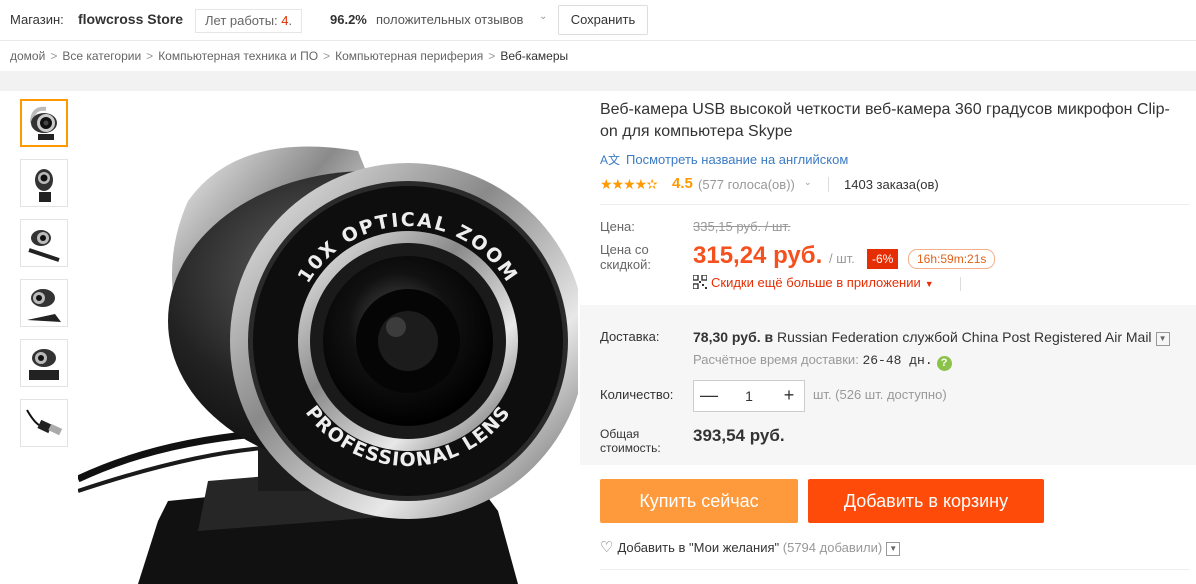 The width and height of the screenshot is (1196, 584). What do you see at coordinates (27, 56) in the screenshot?
I see `breadcrumb-home: домой` at bounding box center [27, 56].